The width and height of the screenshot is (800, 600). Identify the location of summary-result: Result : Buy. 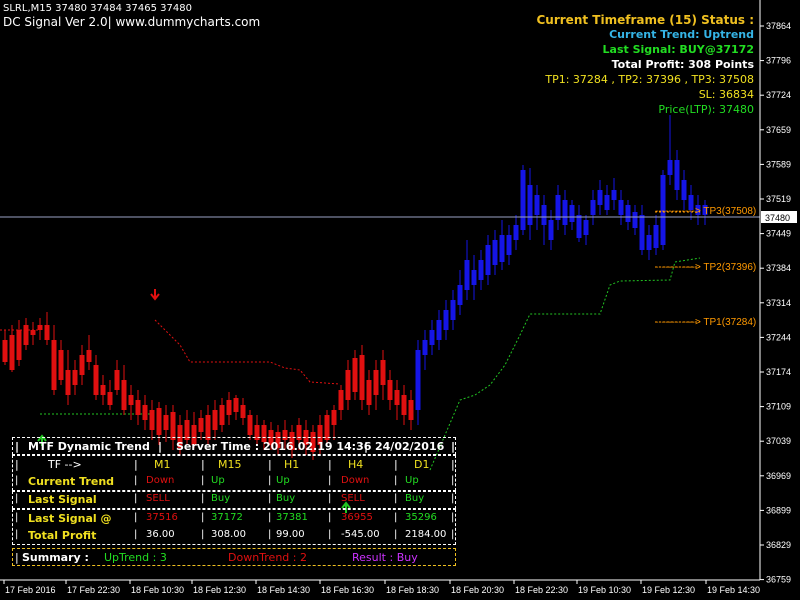
(385, 557).